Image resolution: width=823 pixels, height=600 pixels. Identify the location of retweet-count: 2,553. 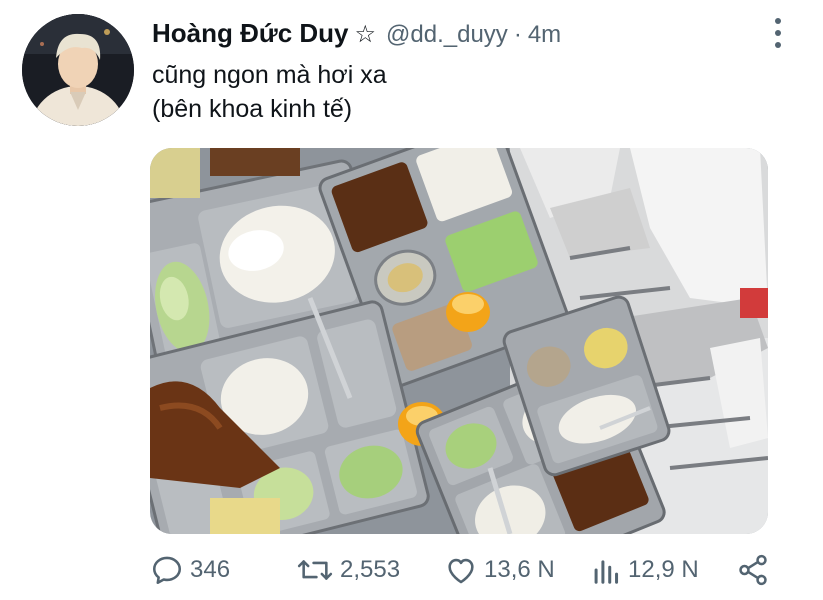
(370, 569).